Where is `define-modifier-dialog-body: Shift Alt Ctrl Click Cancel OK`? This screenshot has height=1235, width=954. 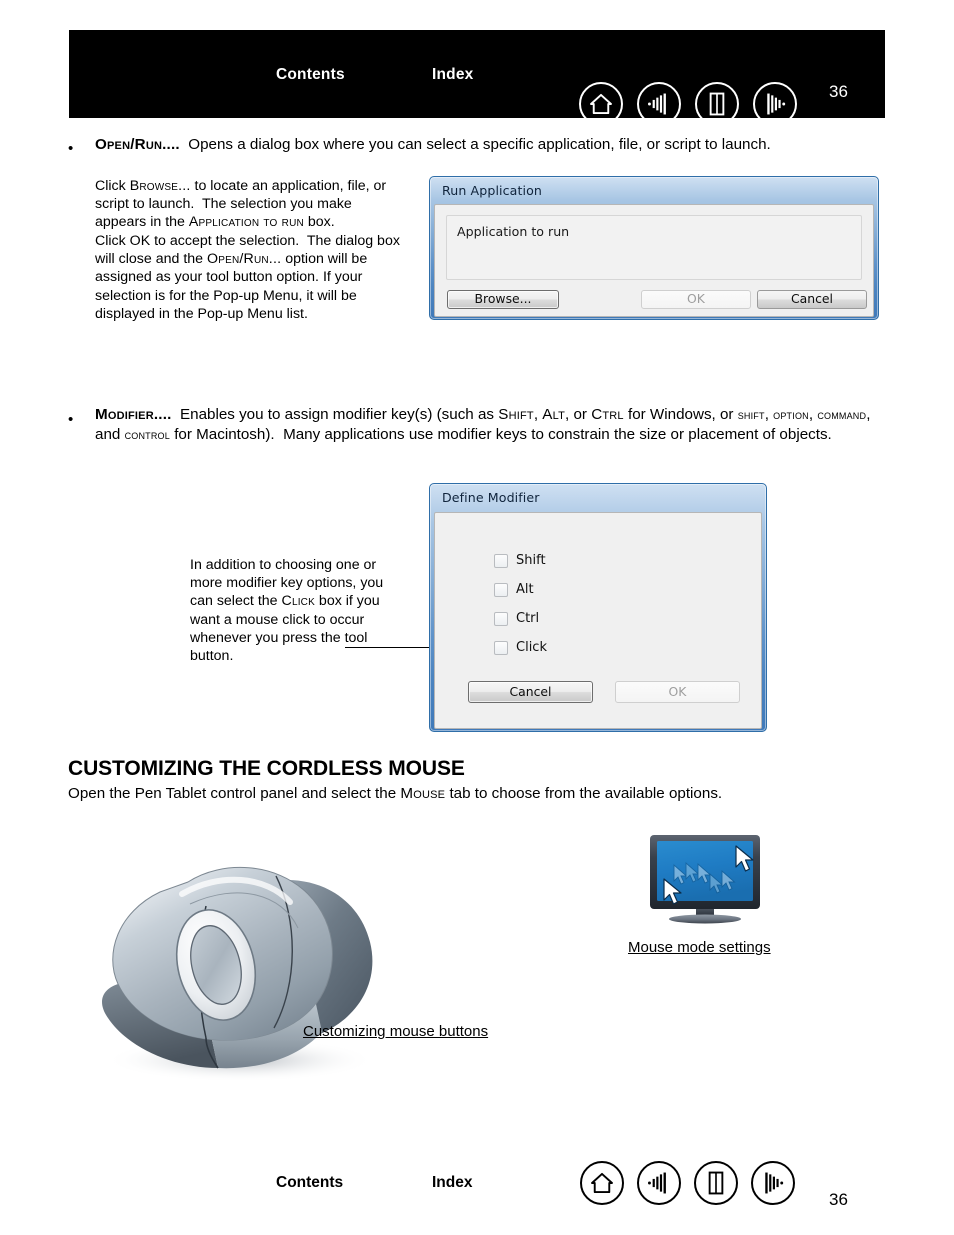
define-modifier-dialog-body: Shift Alt Ctrl Click Cancel OK is located at coordinates (598, 620).